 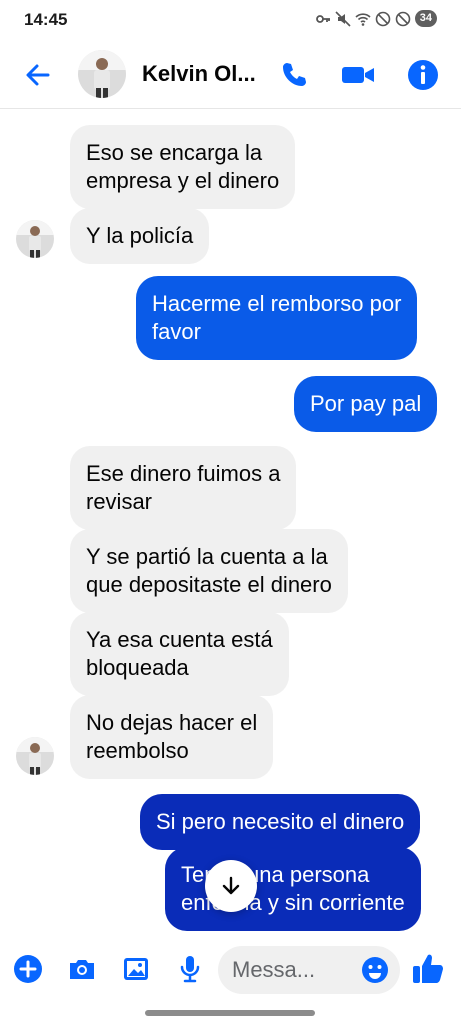 I want to click on battery-indicator: 34, so click(x=425, y=18).